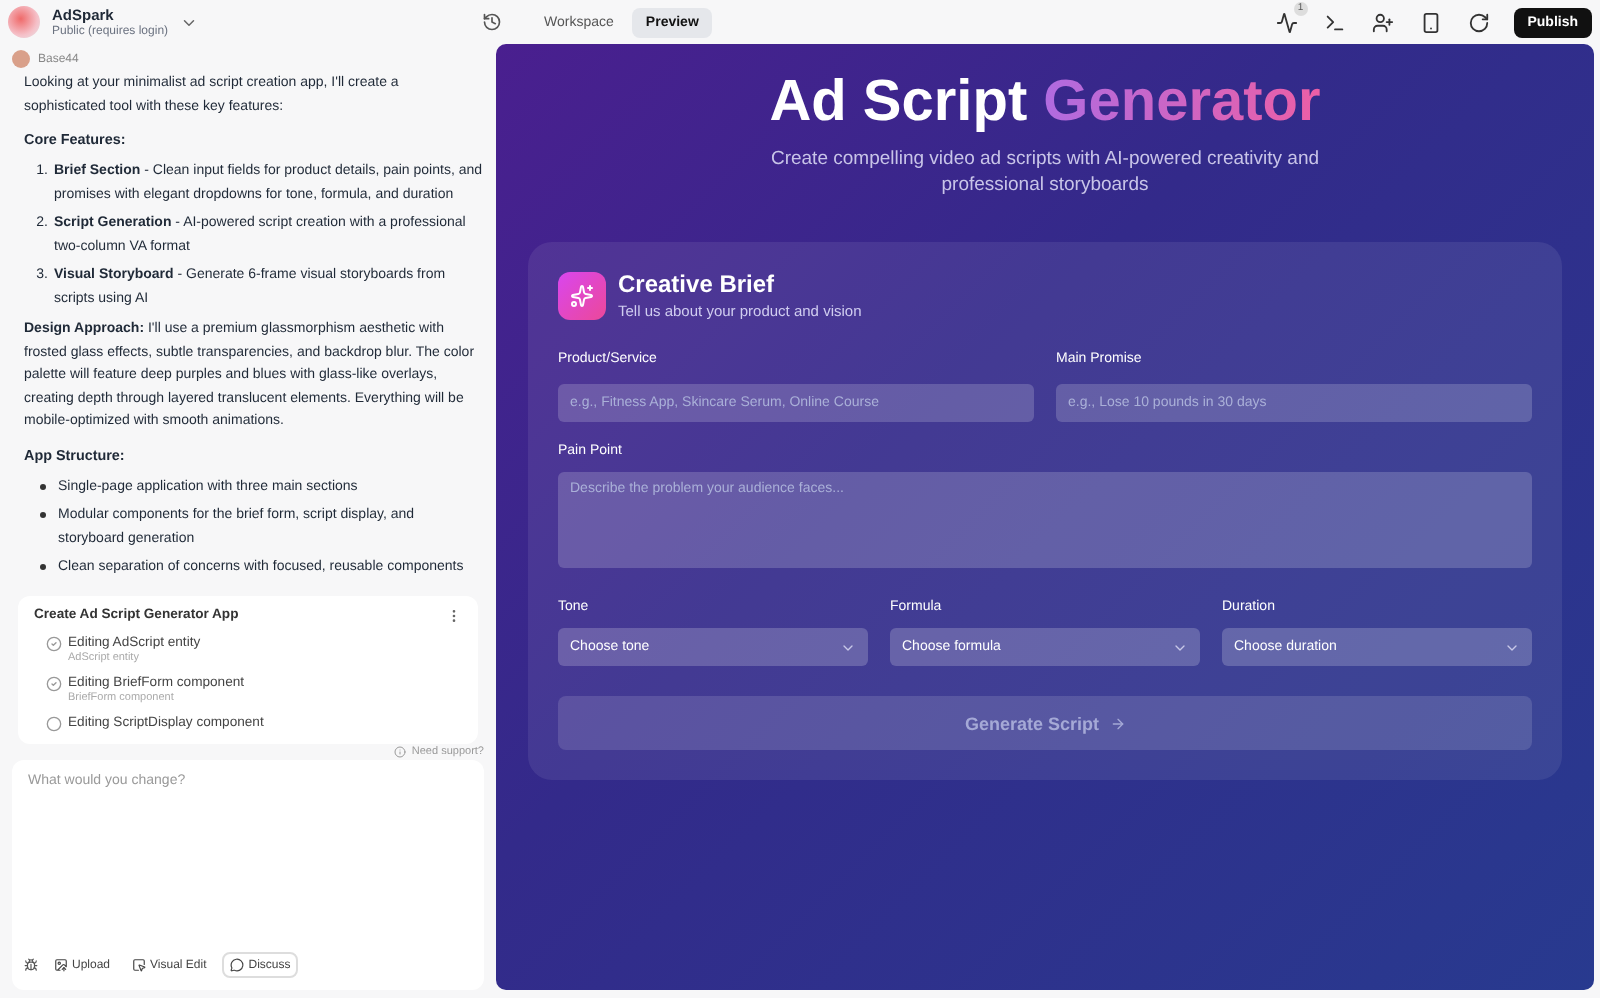 This screenshot has width=1600, height=998. What do you see at coordinates (399, 751) in the screenshot?
I see `info-icon` at bounding box center [399, 751].